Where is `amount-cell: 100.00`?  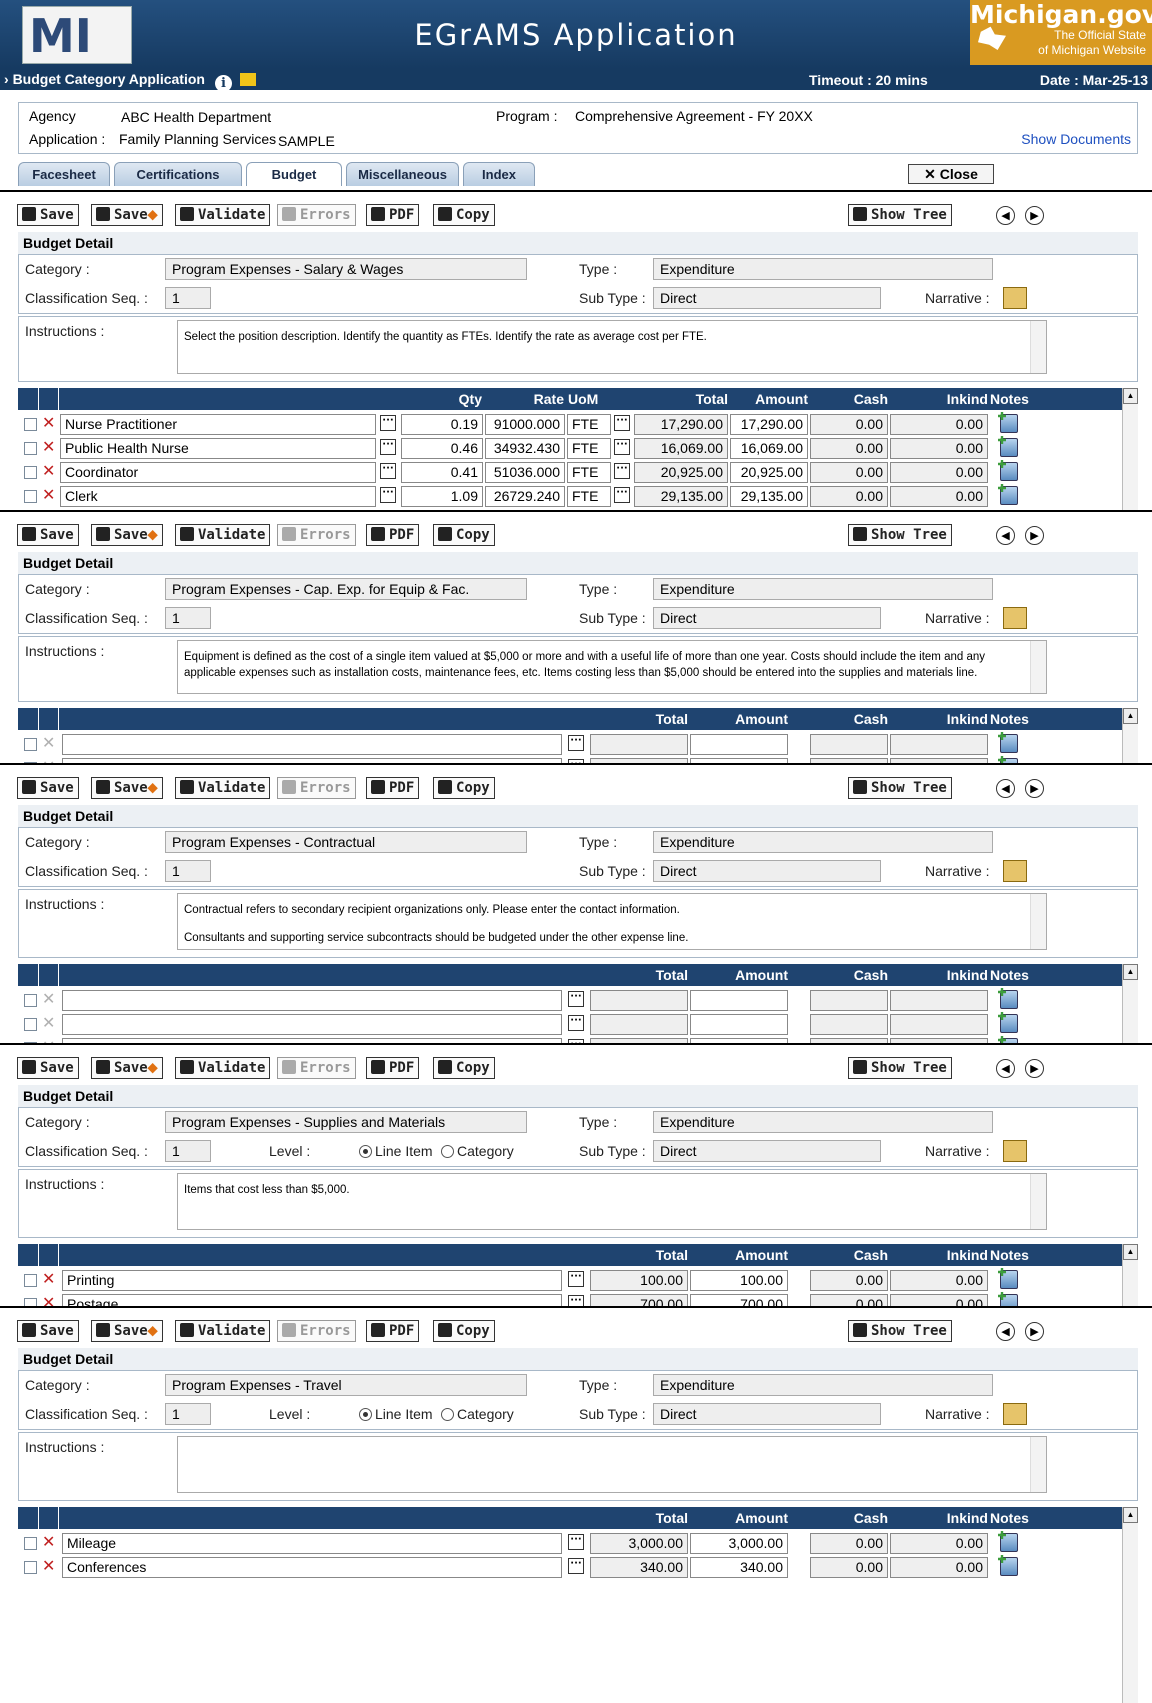
amount-cell: 100.00 is located at coordinates (739, 1280).